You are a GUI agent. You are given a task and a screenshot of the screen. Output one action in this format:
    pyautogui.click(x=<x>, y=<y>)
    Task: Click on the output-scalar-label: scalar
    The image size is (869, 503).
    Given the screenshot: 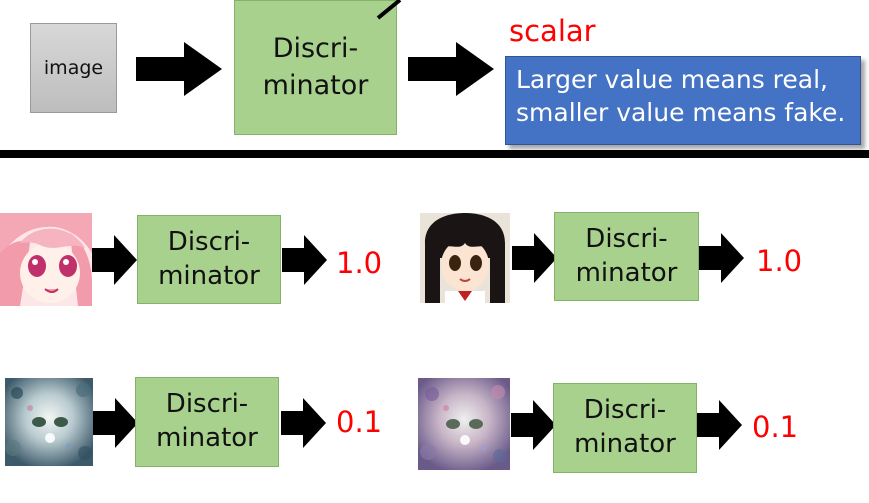 What is the action you would take?
    pyautogui.click(x=552, y=31)
    